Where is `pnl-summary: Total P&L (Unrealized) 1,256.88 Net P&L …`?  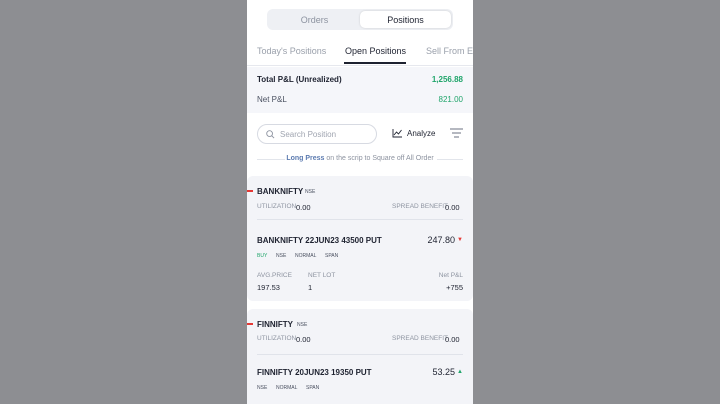 pnl-summary: Total P&L (Unrealized) 1,256.88 Net P&L … is located at coordinates (360, 90).